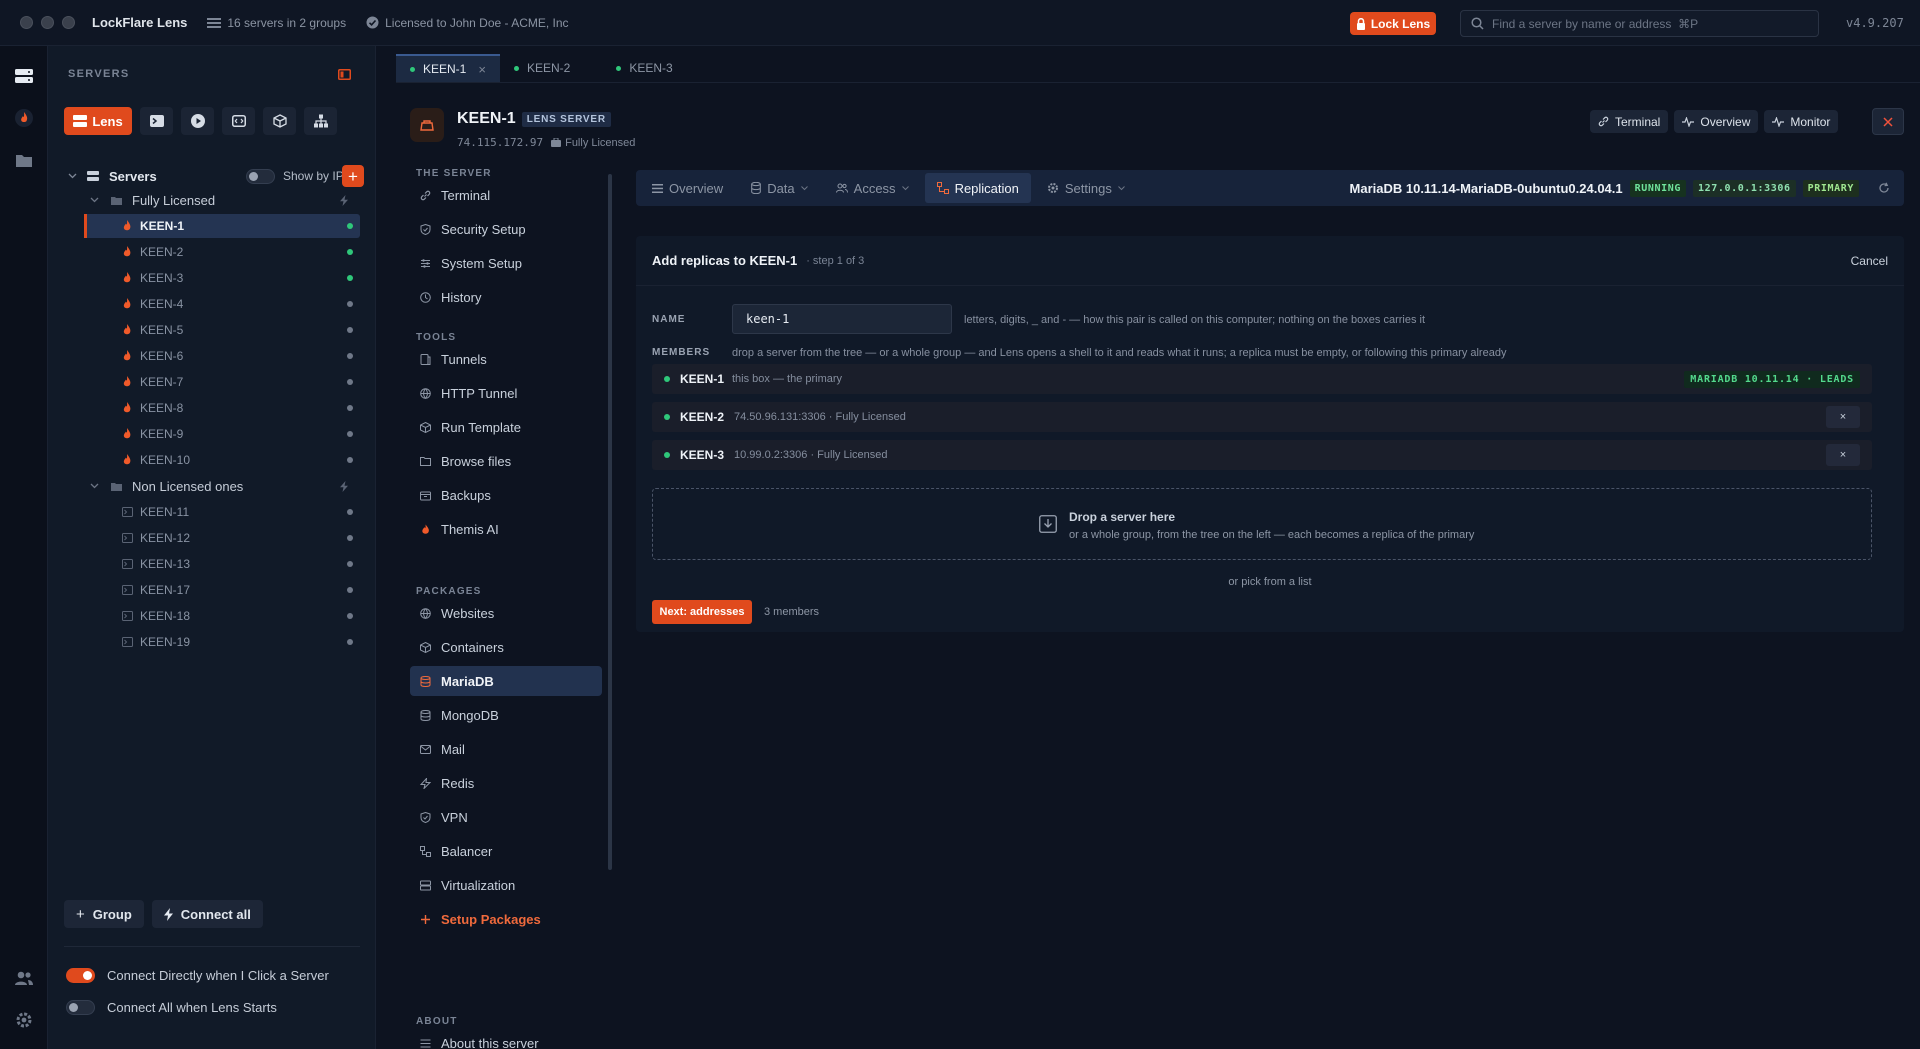 The height and width of the screenshot is (1049, 1920). What do you see at coordinates (1086, 188) in the screenshot?
I see `tab-settings: Settings` at bounding box center [1086, 188].